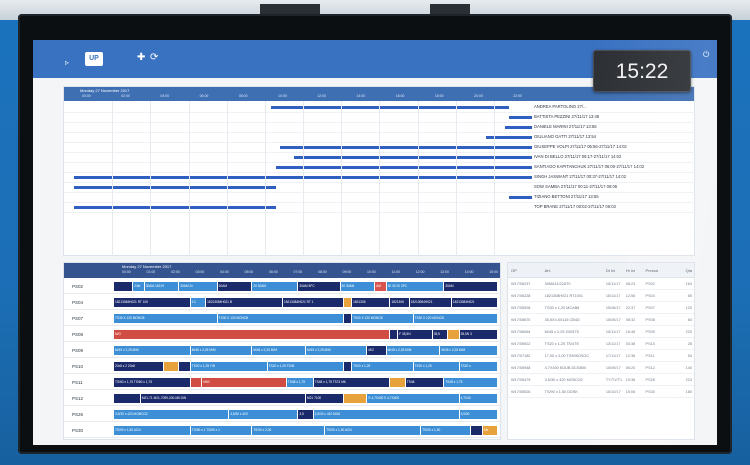 Image resolution: width=750 pixels, height=465 pixels. I want to click on job-segment: 3,5/30 x 420, so click(263, 414).